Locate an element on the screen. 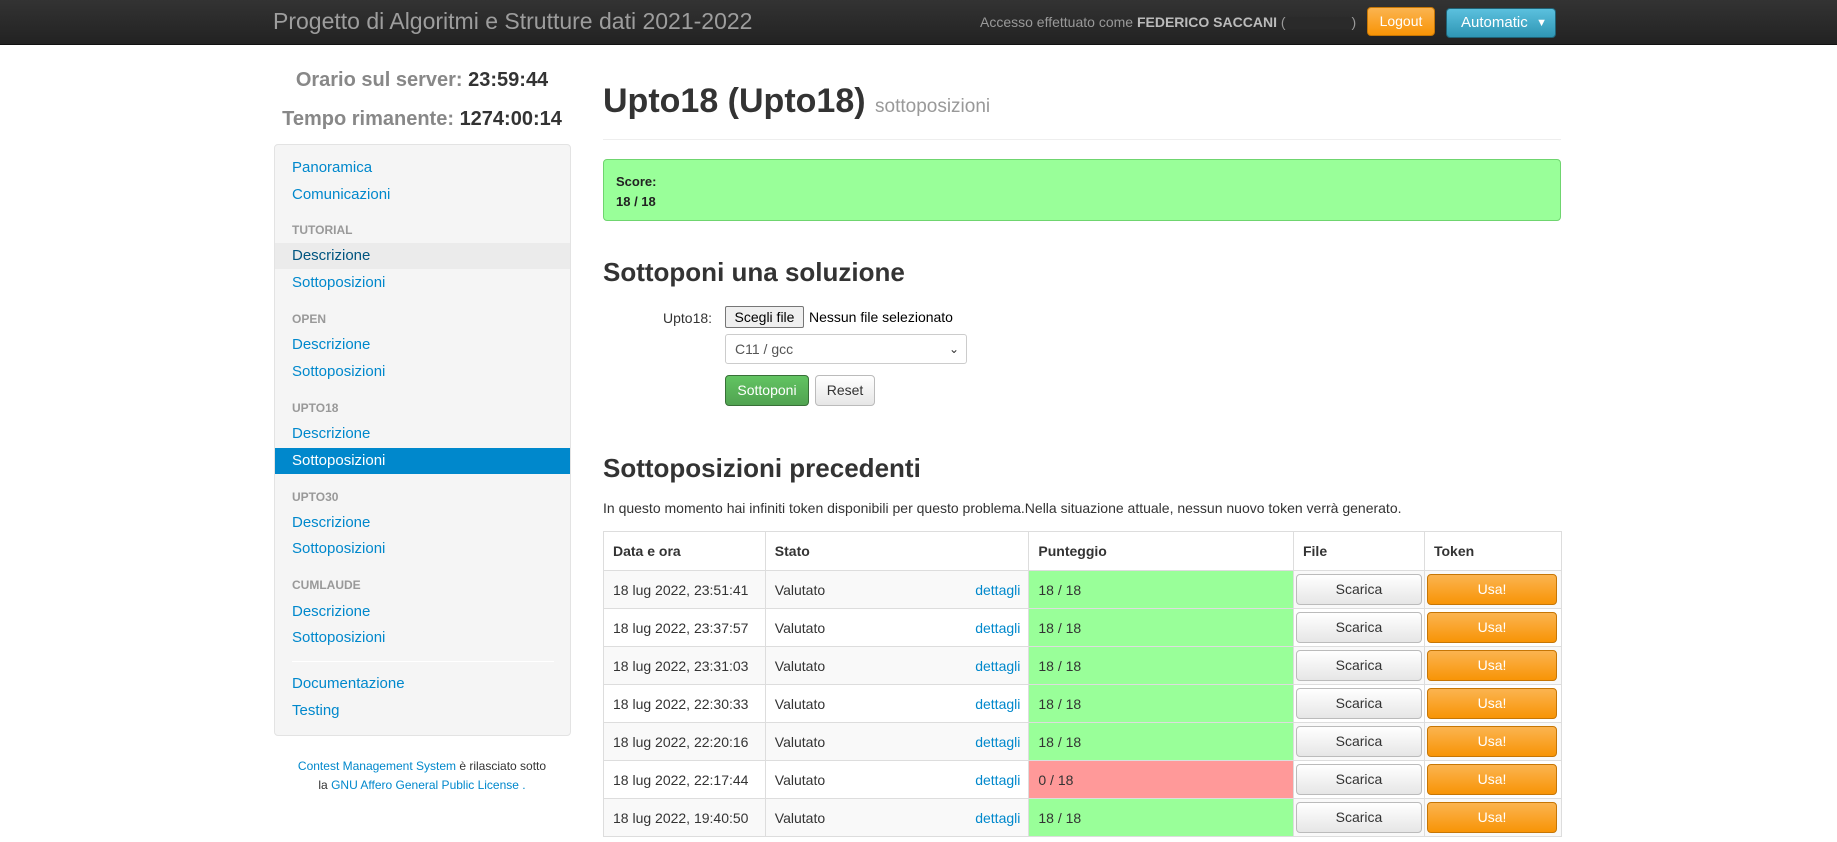 The height and width of the screenshot is (842, 1837). language-select-label: Automatic is located at coordinates (1494, 22).